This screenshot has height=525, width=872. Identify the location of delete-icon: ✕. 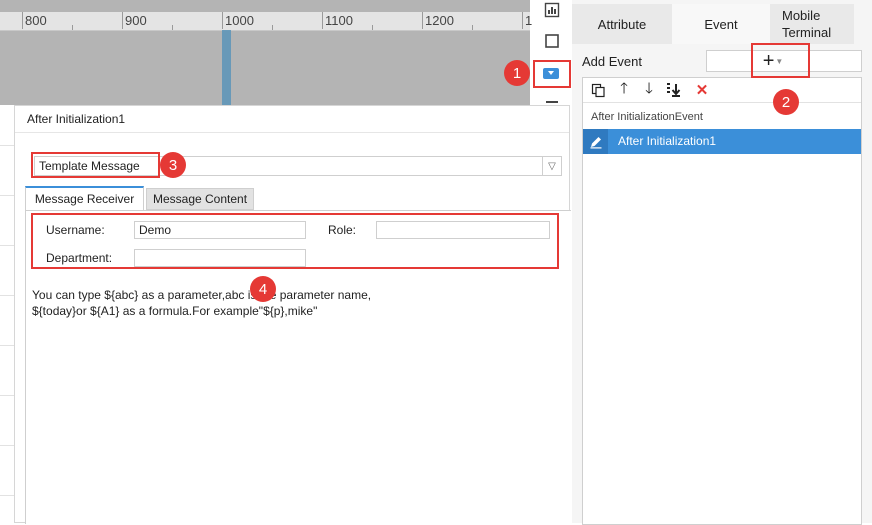
(702, 90).